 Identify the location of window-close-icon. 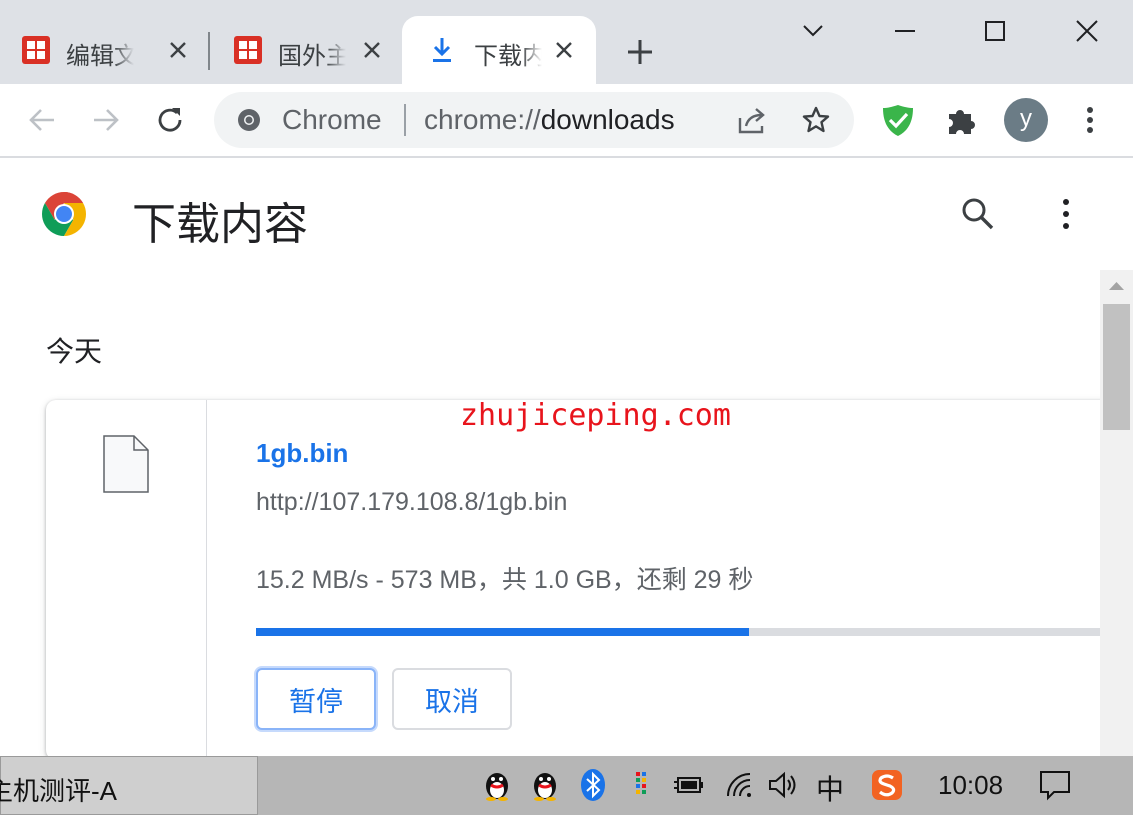
(1087, 31).